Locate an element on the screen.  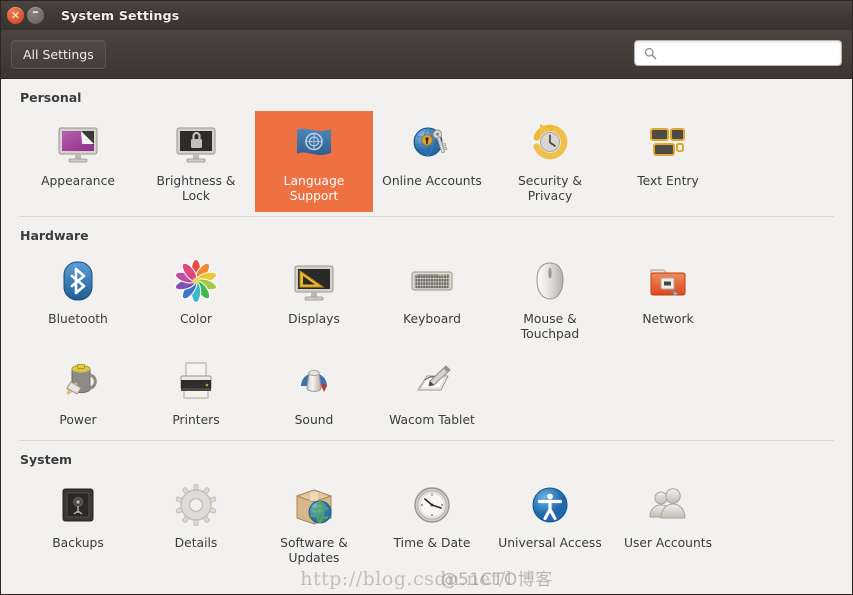
settings-tile-label: Time & Date is located at coordinates (432, 543).